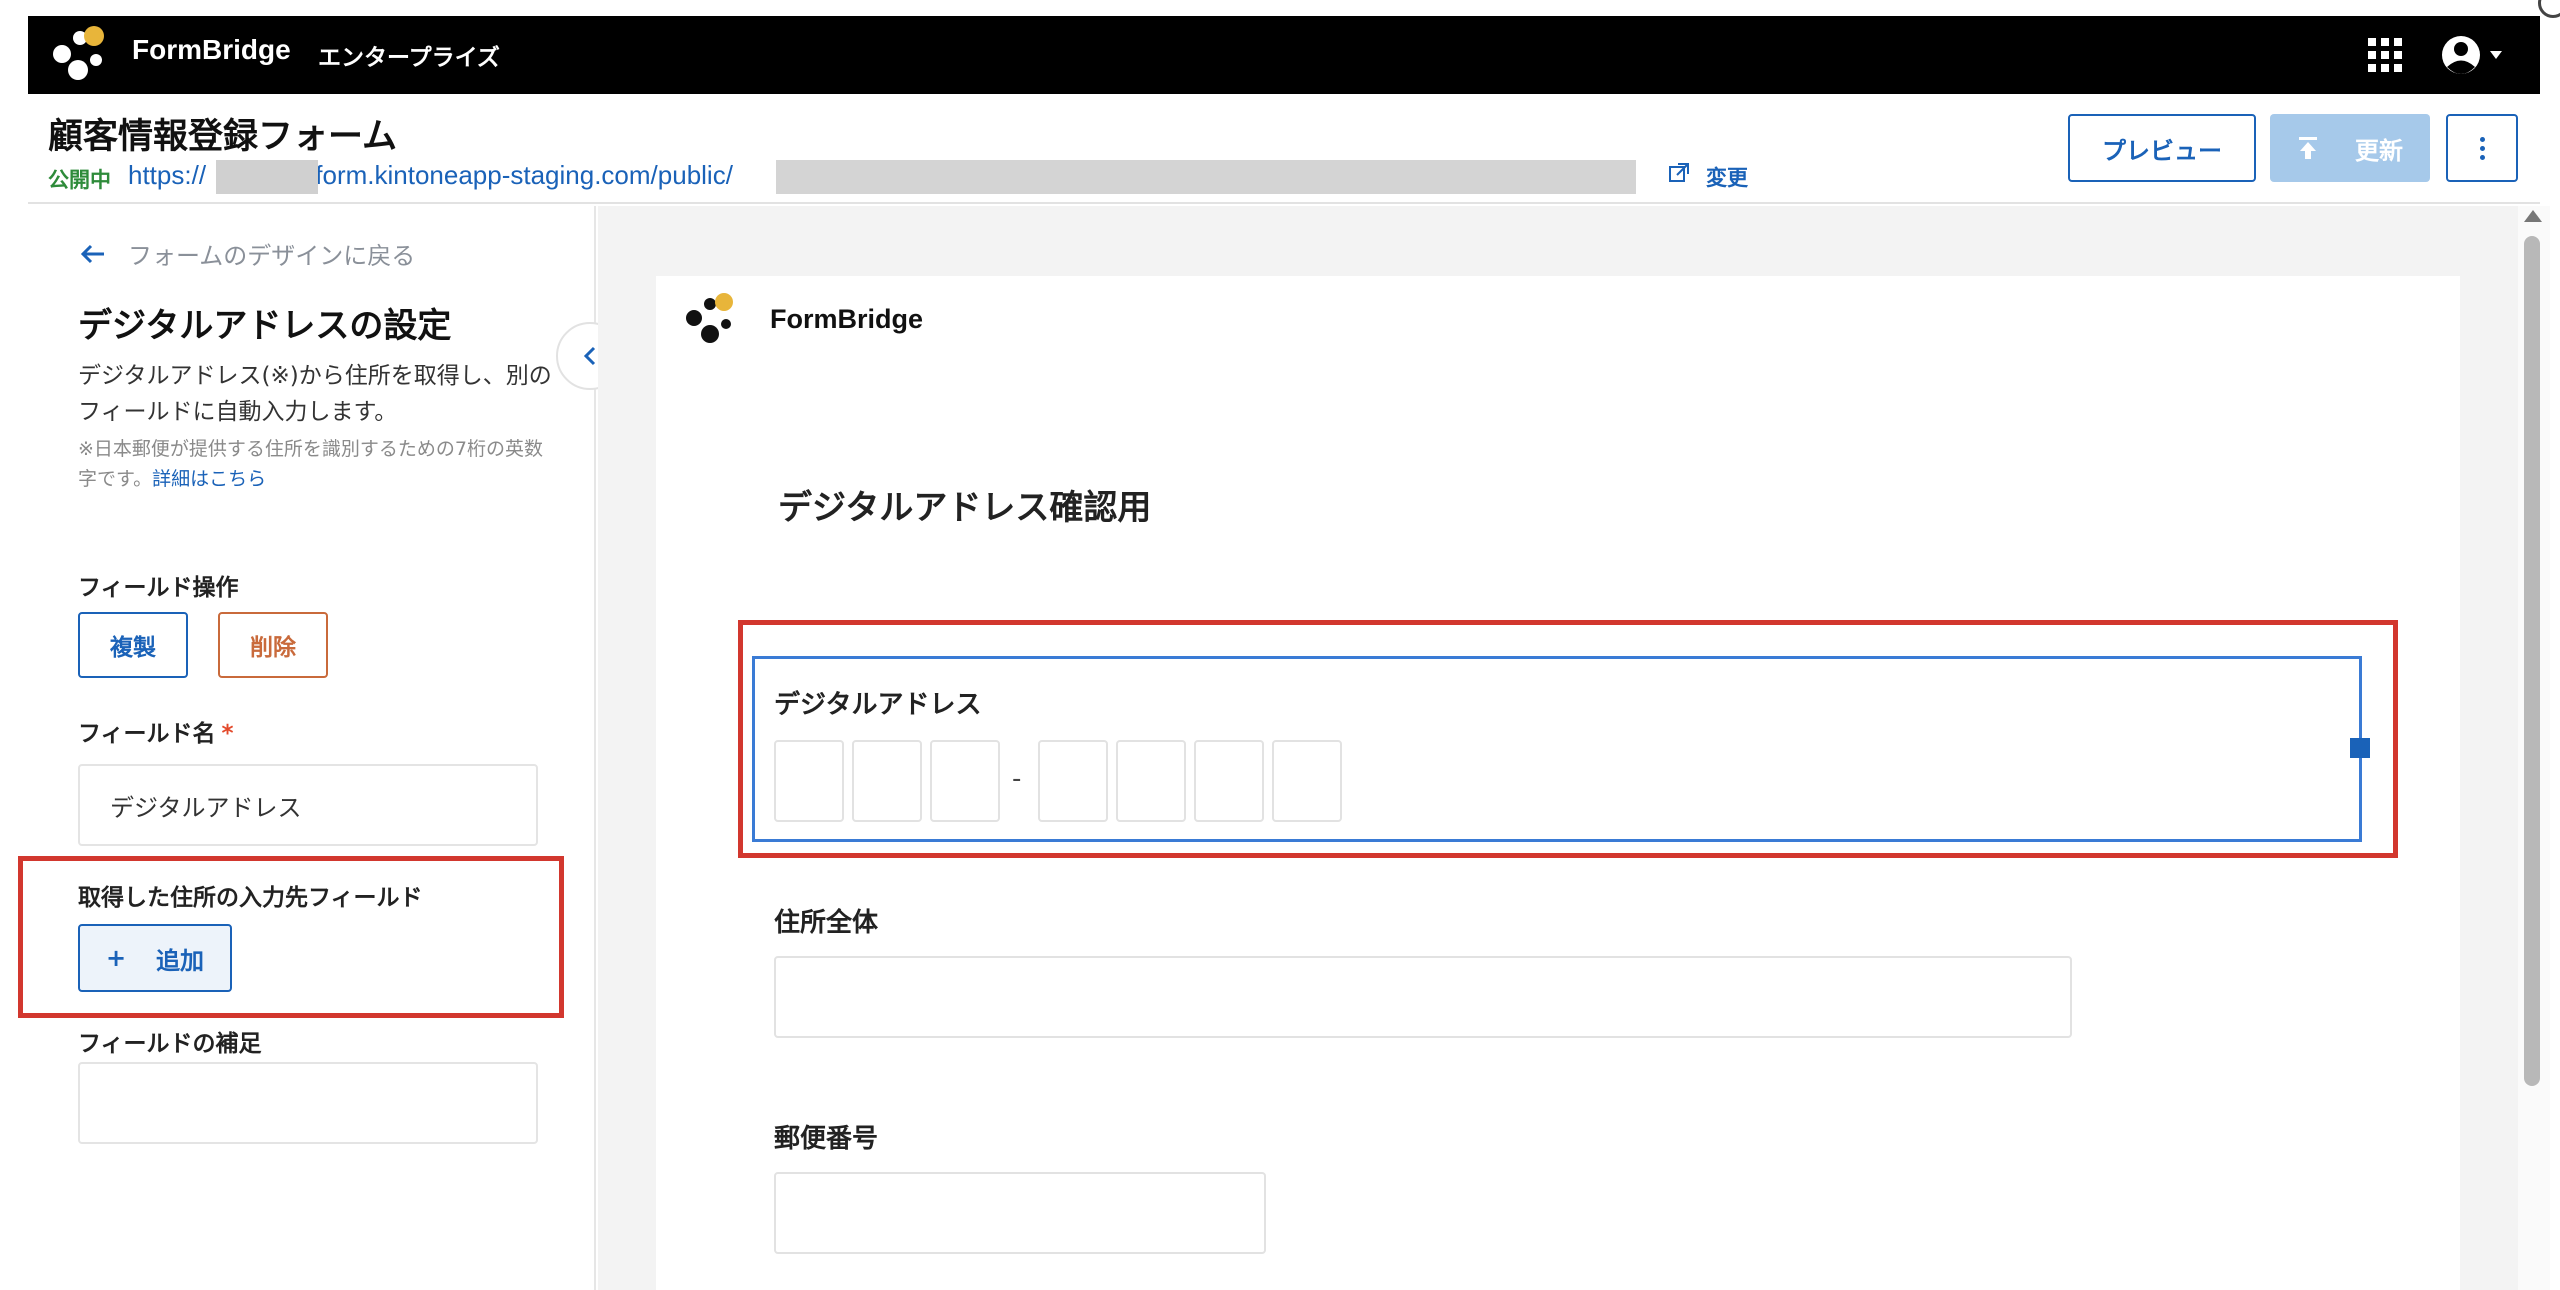 The image size is (2560, 1290). Describe the element at coordinates (2360, 748) in the screenshot. I see `resize-handle` at that location.